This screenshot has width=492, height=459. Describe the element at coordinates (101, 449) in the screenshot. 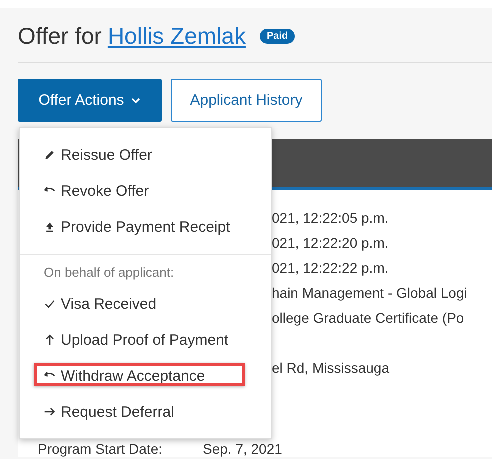

I see `detail-label: Program Start Date:` at that location.